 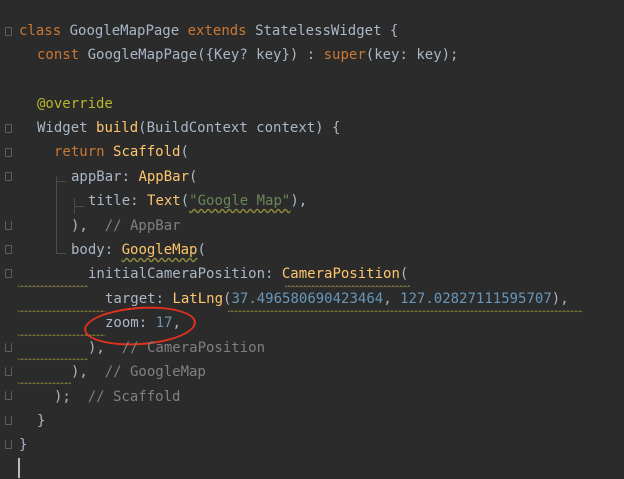 I want to click on code-line: Widget build(BuildContext context) {, so click(x=188, y=128).